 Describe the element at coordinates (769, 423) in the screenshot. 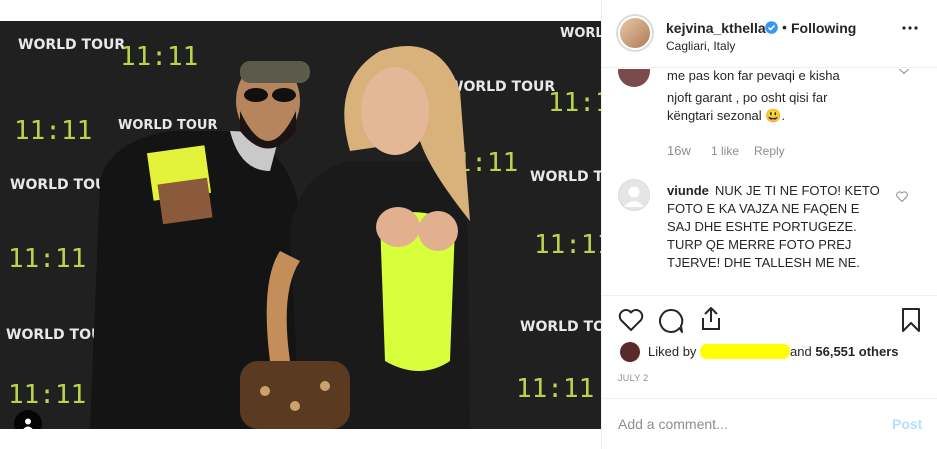

I see `add-comment-bar: Add a comment... Post` at that location.